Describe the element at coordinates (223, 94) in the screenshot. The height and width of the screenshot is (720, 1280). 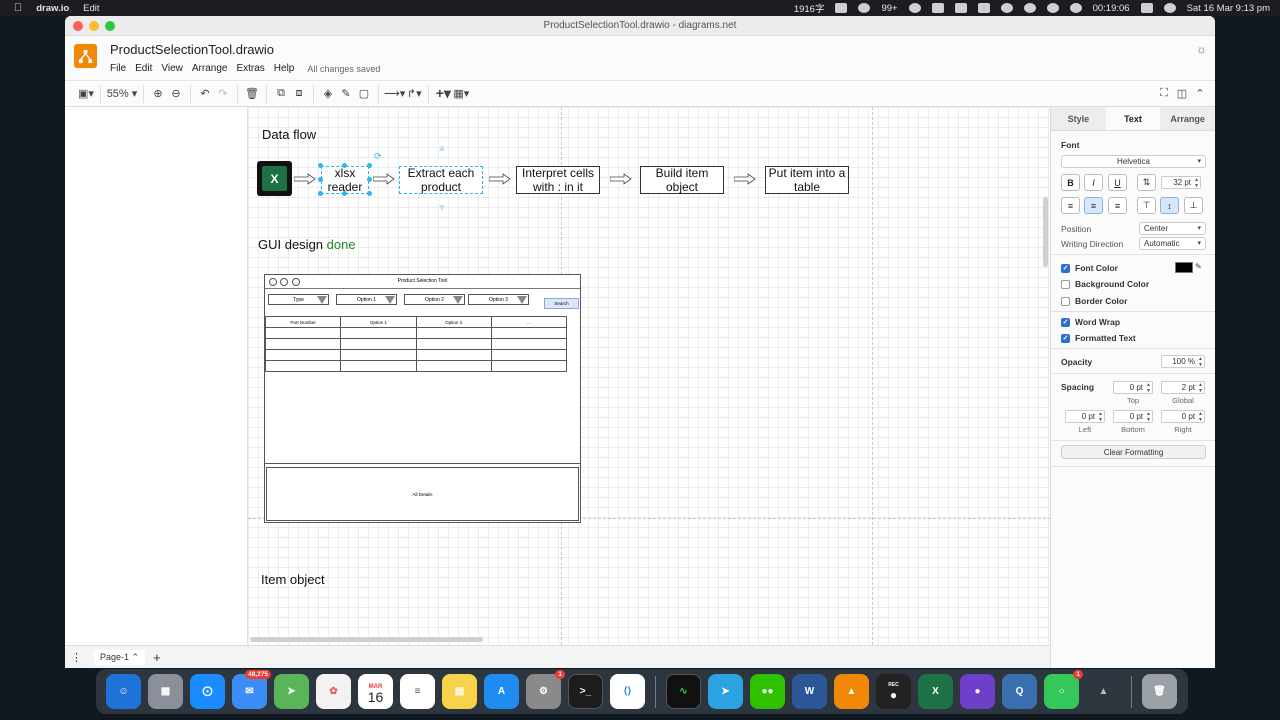
I see `redo-icon: ↷` at that location.